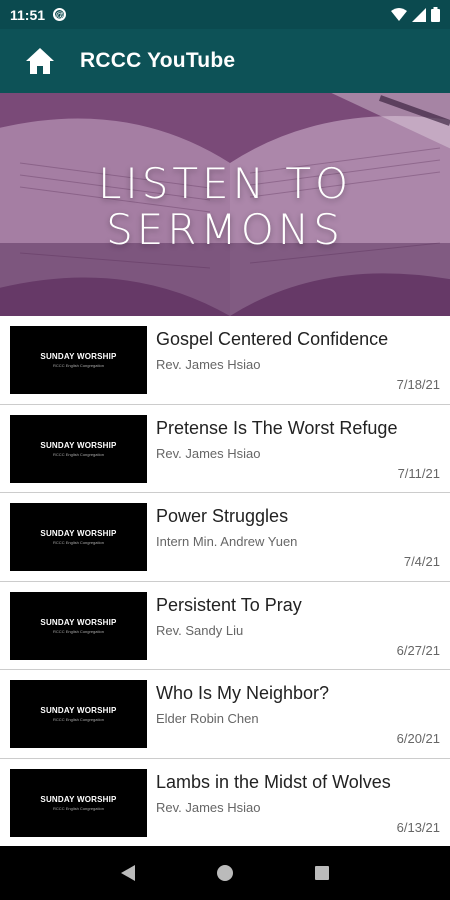 Image resolution: width=450 pixels, height=900 pixels. Describe the element at coordinates (418, 650) in the screenshot. I see `sermon-date: 6/27/21` at that location.